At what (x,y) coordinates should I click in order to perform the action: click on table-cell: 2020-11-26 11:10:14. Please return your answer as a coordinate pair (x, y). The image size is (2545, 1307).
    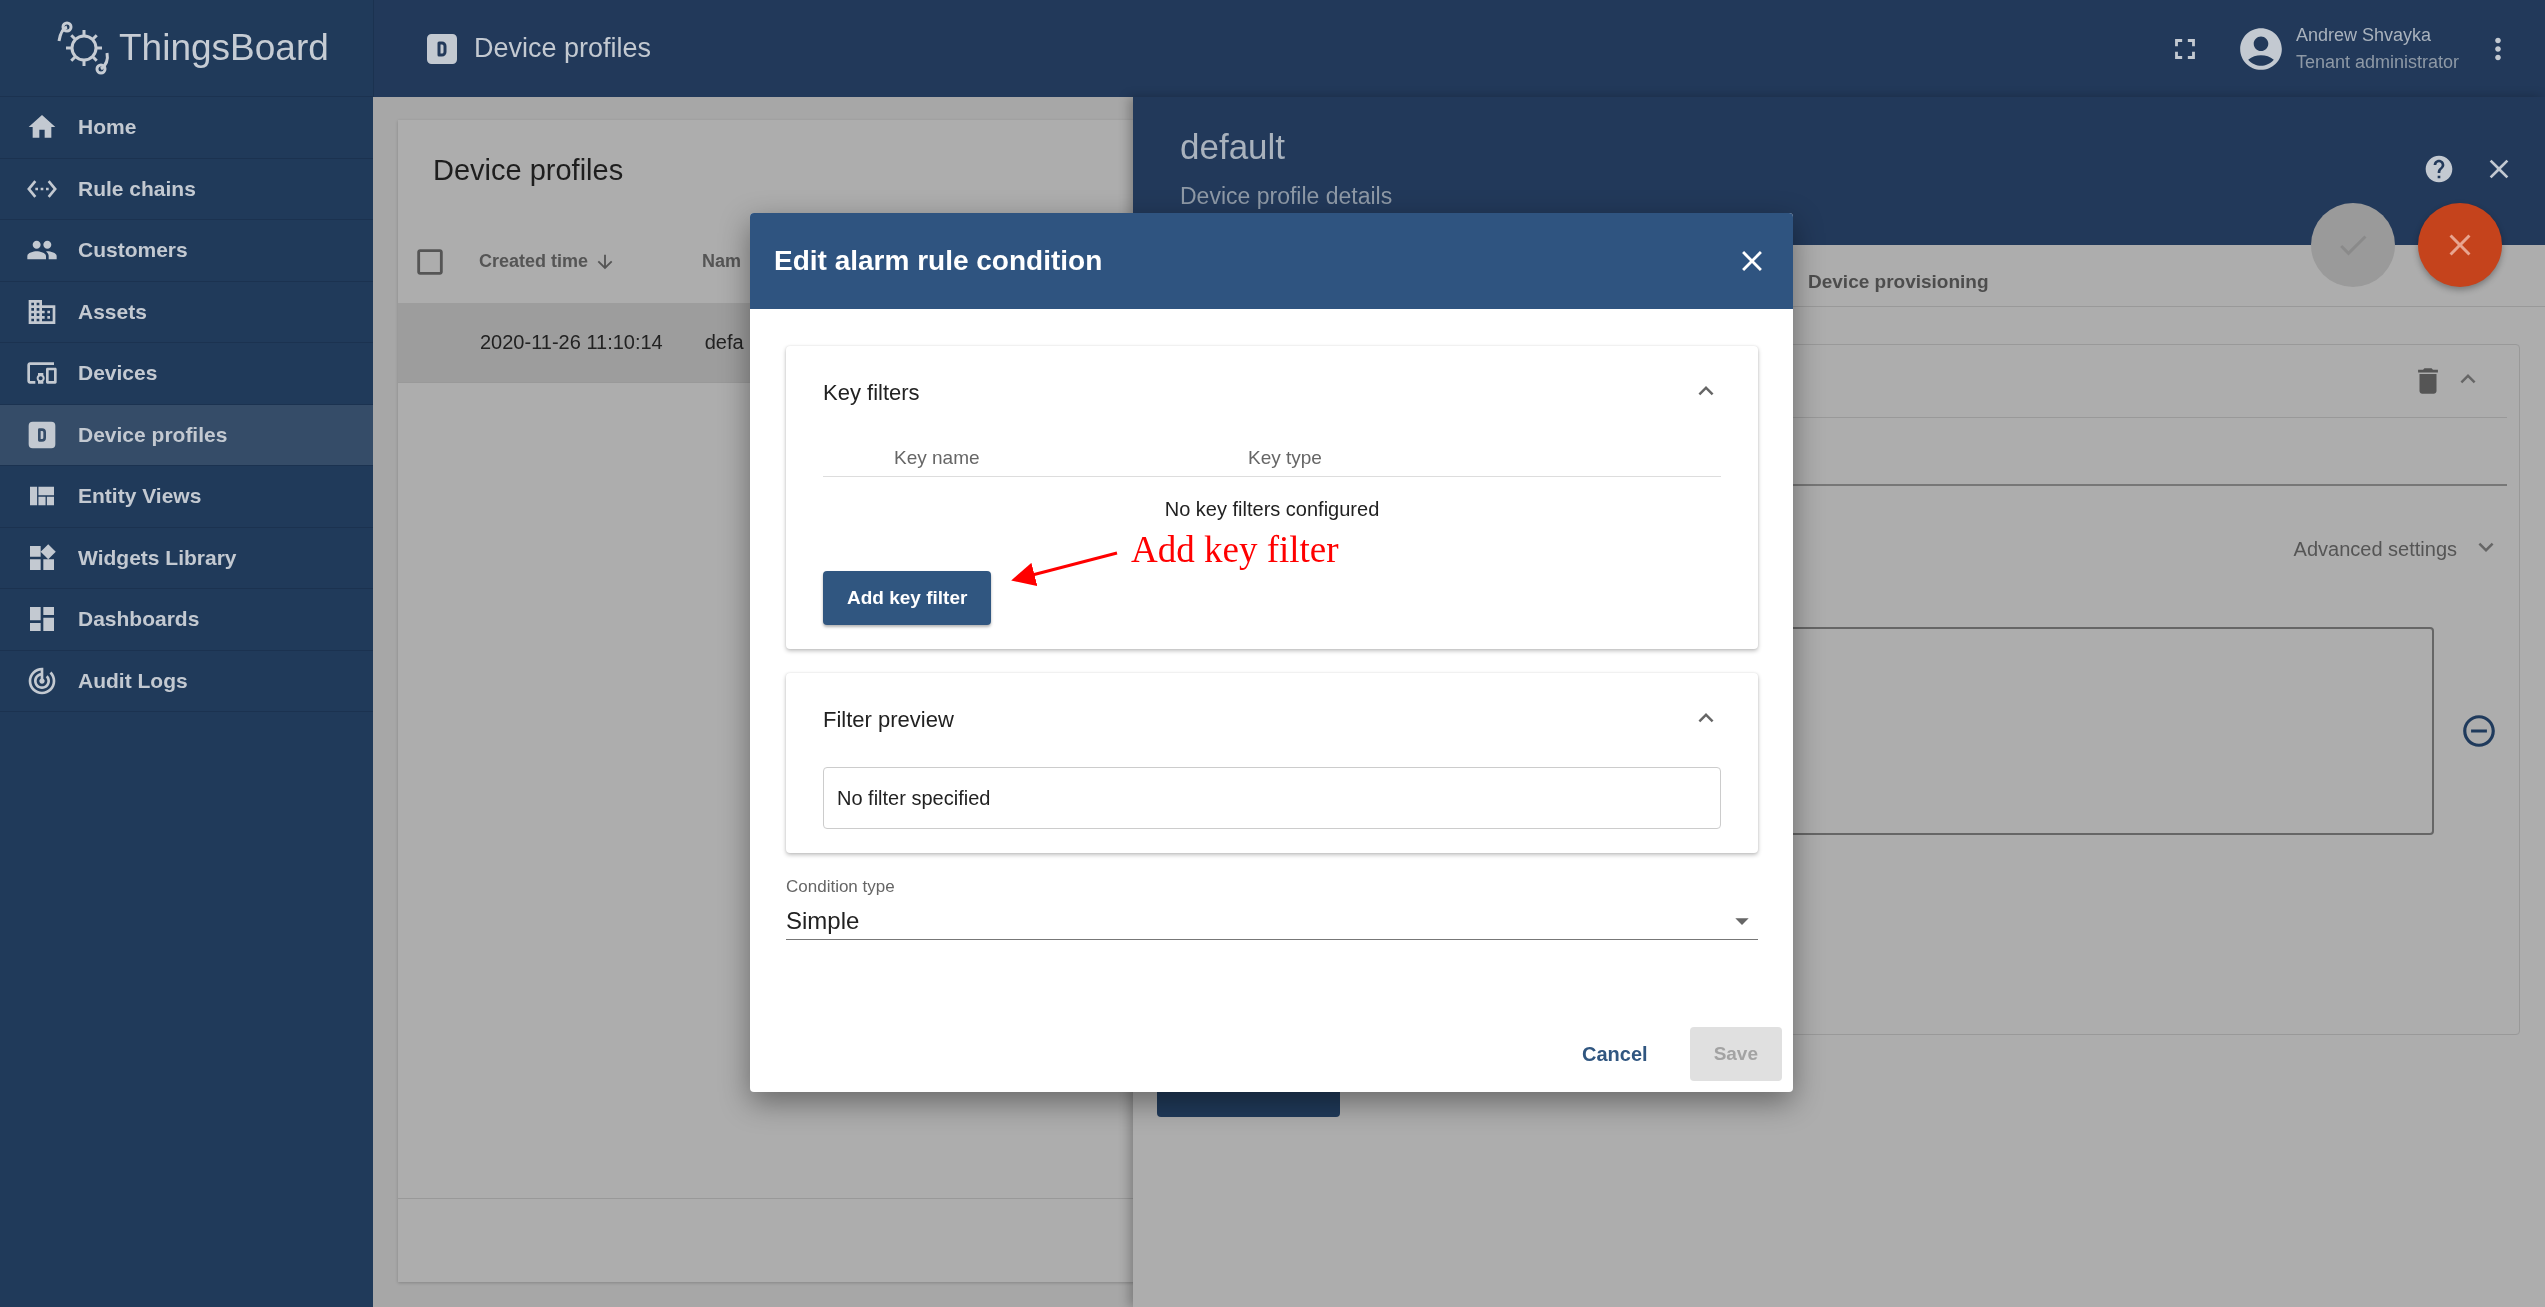
    Looking at the image, I should click on (571, 342).